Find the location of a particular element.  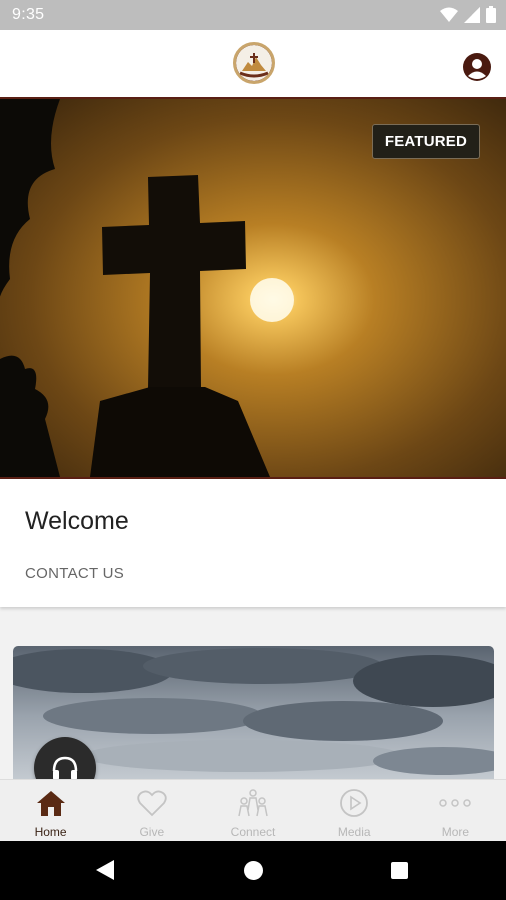

contact-us-link: CONTACT US is located at coordinates (74, 573).